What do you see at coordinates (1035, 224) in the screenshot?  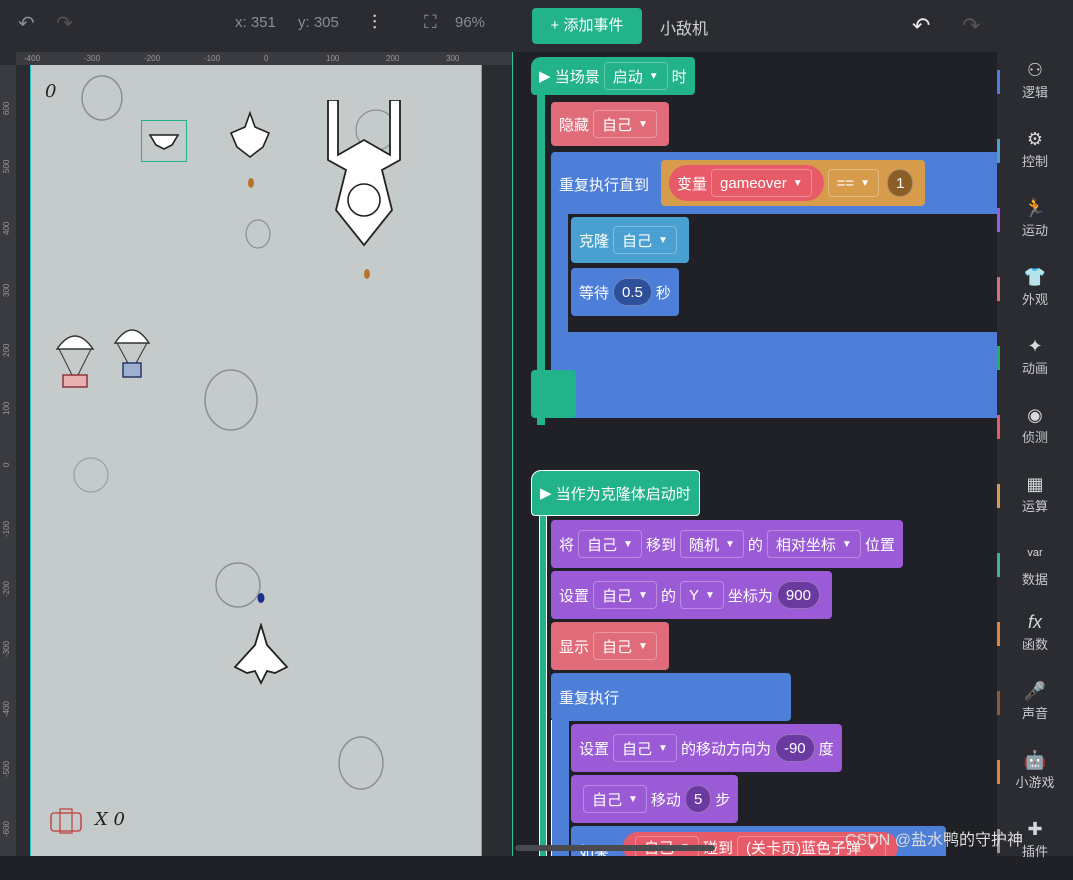 I see `category-motion: 🏃 运动` at bounding box center [1035, 224].